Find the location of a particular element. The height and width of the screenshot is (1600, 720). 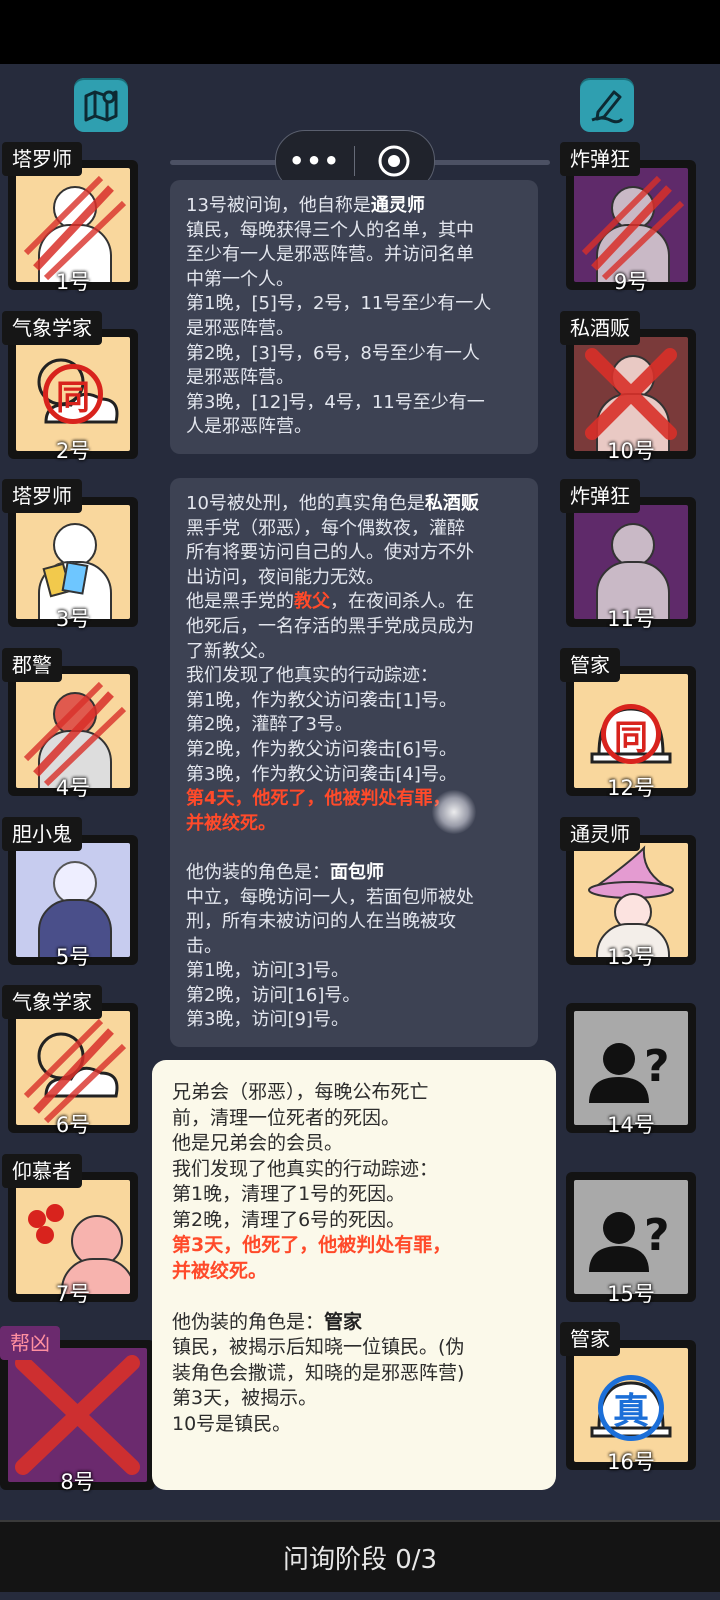

msg-line: 他死后，一名存活的黑手党成员成为 is located at coordinates (330, 626).